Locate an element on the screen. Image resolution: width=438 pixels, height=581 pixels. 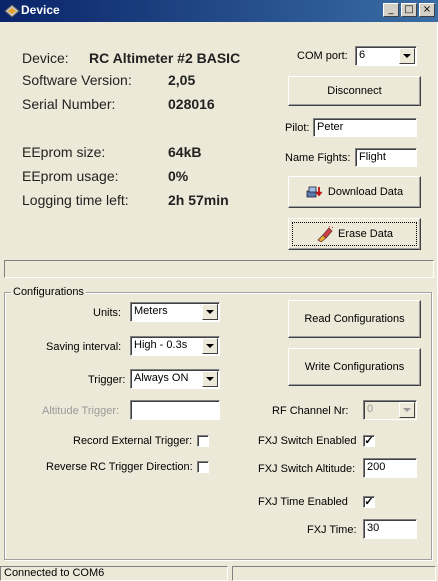
fxj-time-enabled-label: FXJ Time Enabled is located at coordinates (303, 502).